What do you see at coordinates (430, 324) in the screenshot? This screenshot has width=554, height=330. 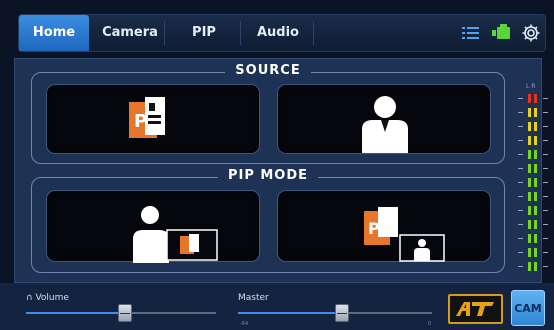 I see `master-tick-max: 0` at bounding box center [430, 324].